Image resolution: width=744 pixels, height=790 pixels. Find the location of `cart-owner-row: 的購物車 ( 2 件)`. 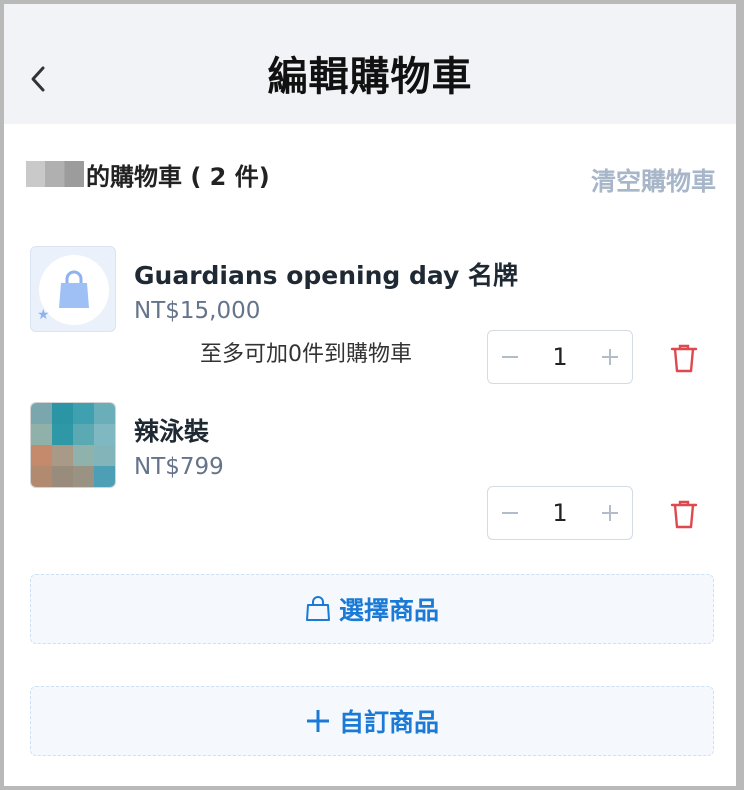

cart-owner-row: 的購物車 ( 2 件) is located at coordinates (148, 174).